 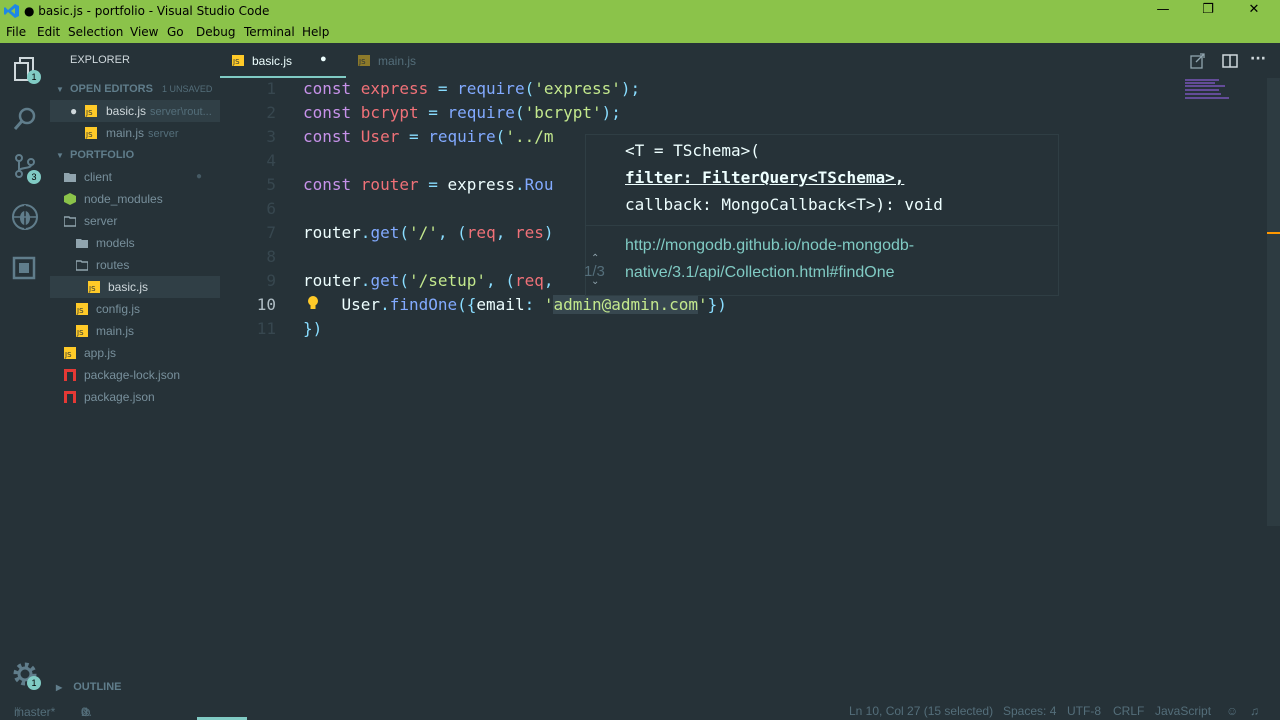 What do you see at coordinates (1183, 711) in the screenshot?
I see `language-mode: JavaScript` at bounding box center [1183, 711].